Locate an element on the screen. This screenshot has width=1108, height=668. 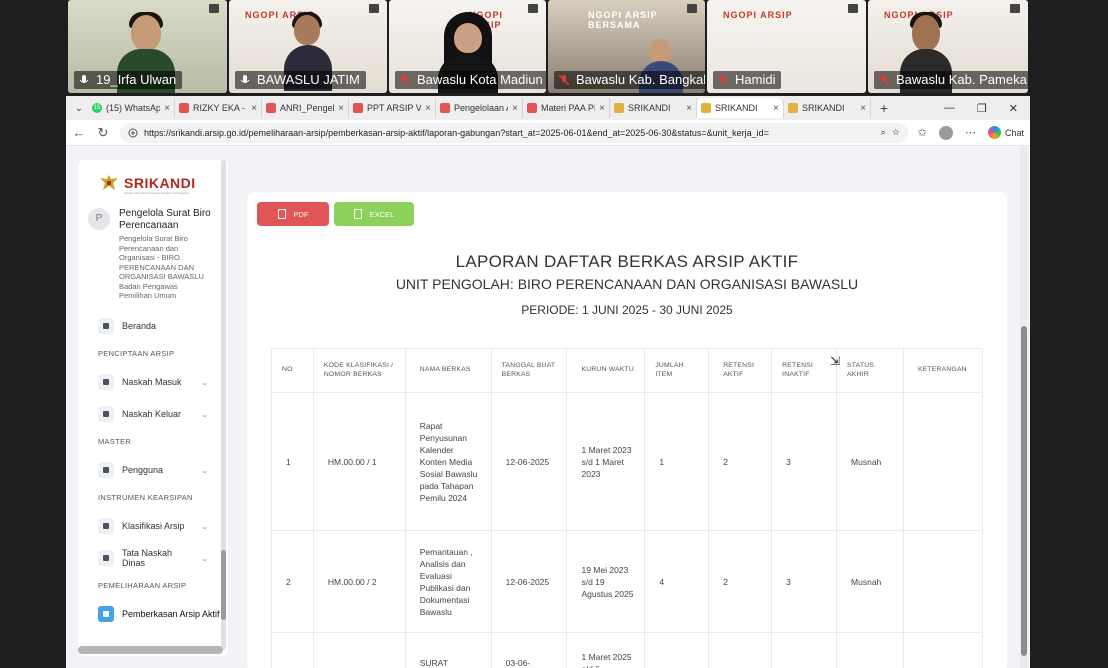
back-icon: ← is located at coordinates (79, 132).